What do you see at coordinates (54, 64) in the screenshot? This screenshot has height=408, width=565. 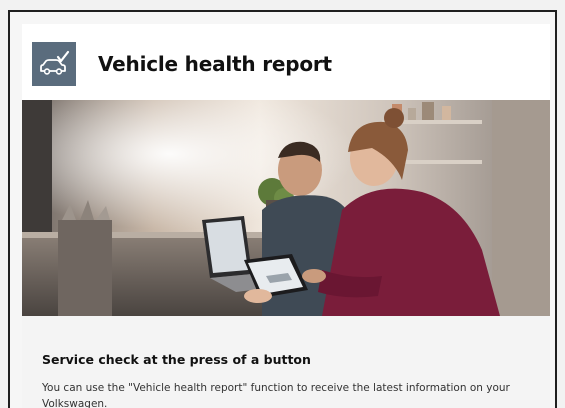 I see `car-check-icon` at bounding box center [54, 64].